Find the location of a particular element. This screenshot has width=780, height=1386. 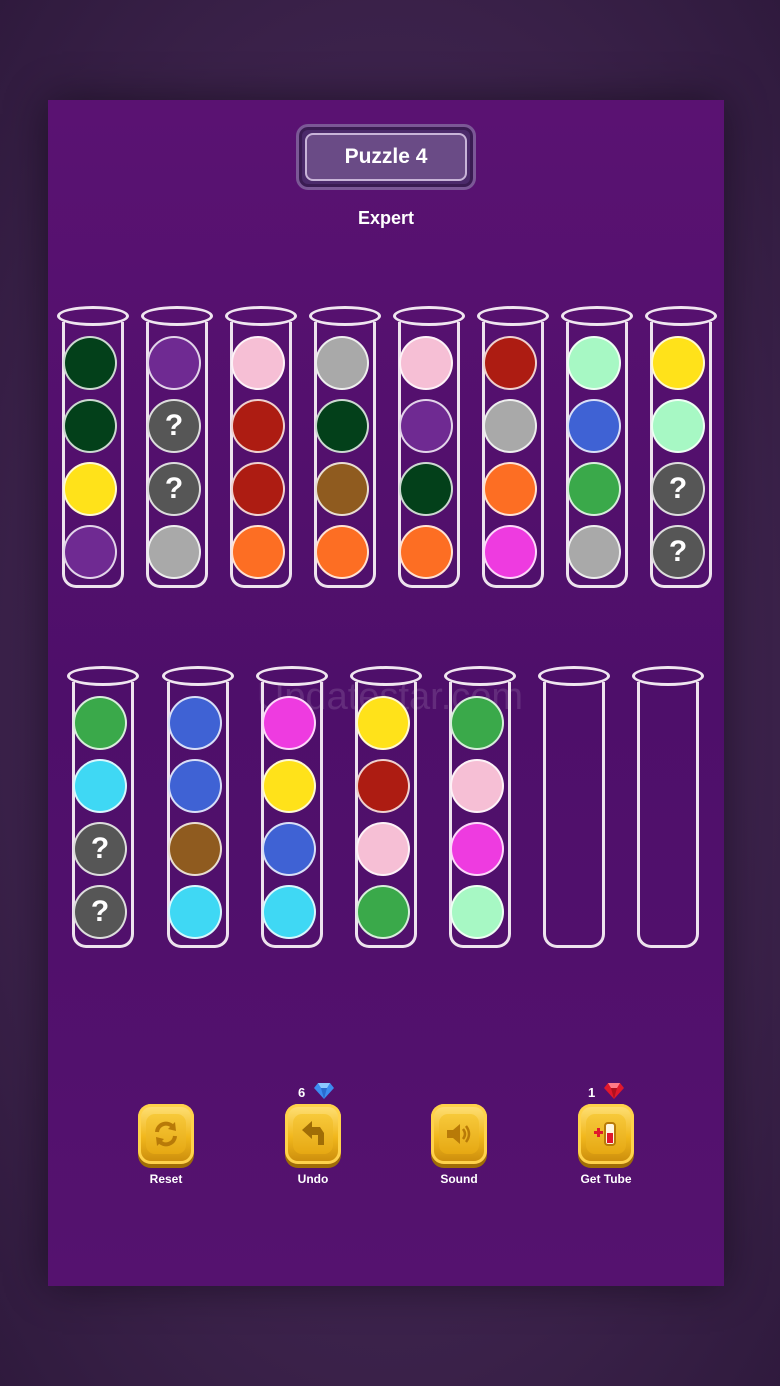

get-tube-label: Get Tube is located at coordinates (606, 1179).